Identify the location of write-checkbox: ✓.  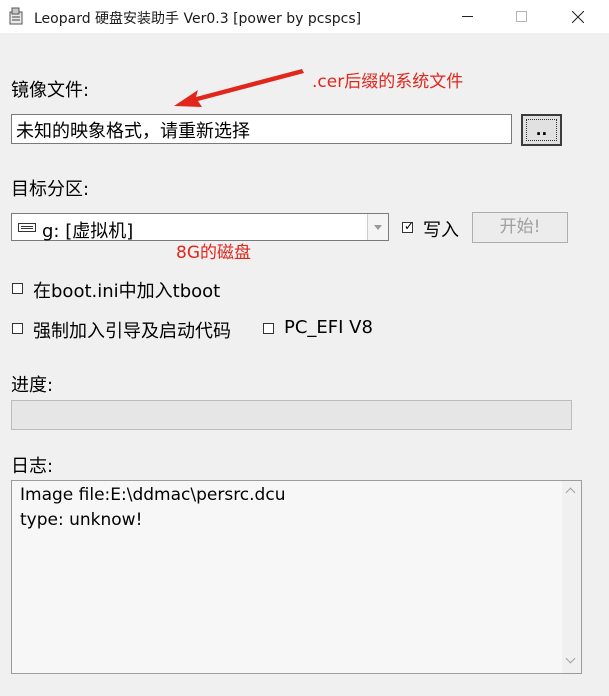
(408, 226).